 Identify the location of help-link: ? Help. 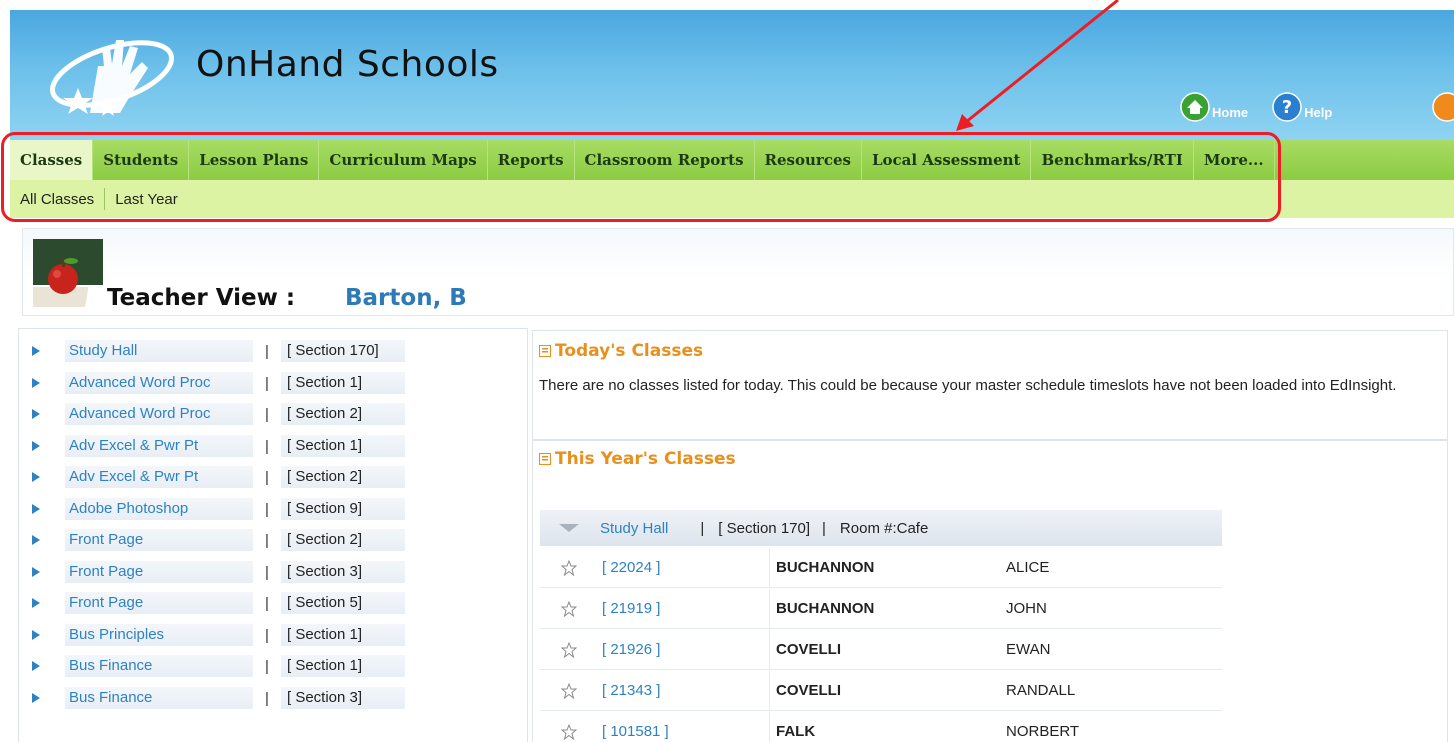
(1302, 107).